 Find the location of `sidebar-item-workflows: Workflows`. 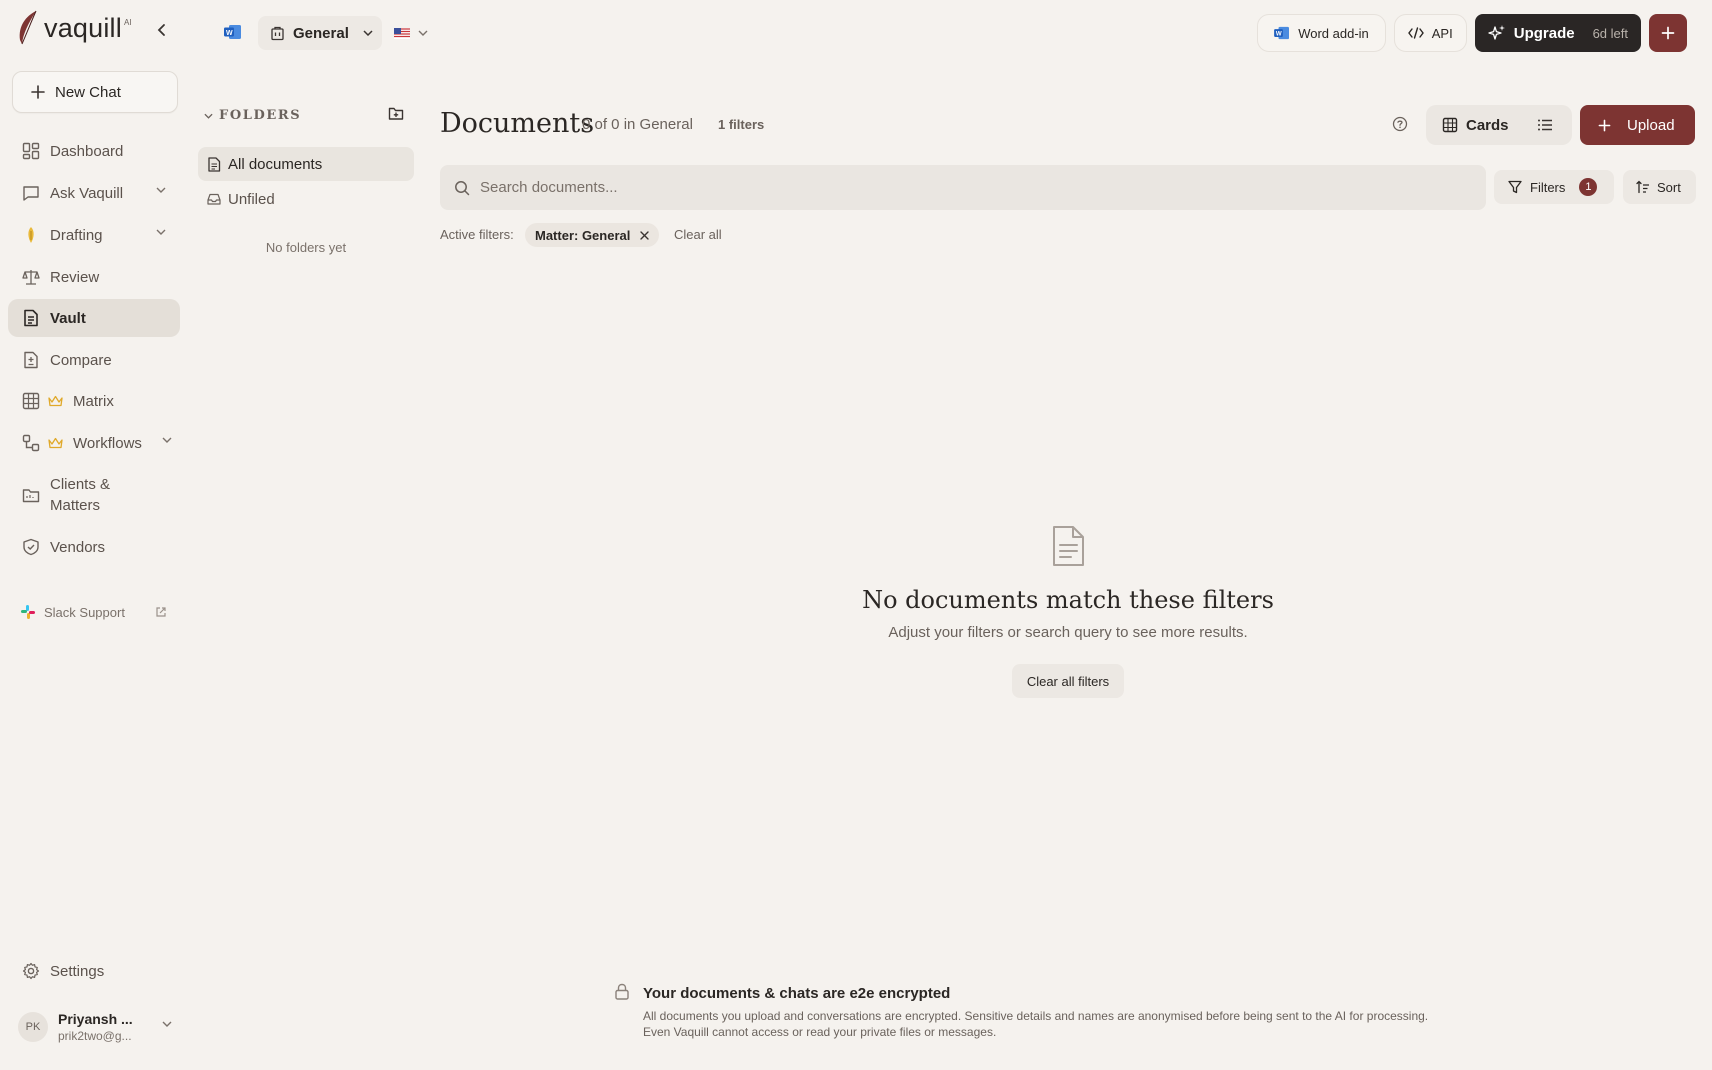

sidebar-item-workflows: Workflows is located at coordinates (94, 443).